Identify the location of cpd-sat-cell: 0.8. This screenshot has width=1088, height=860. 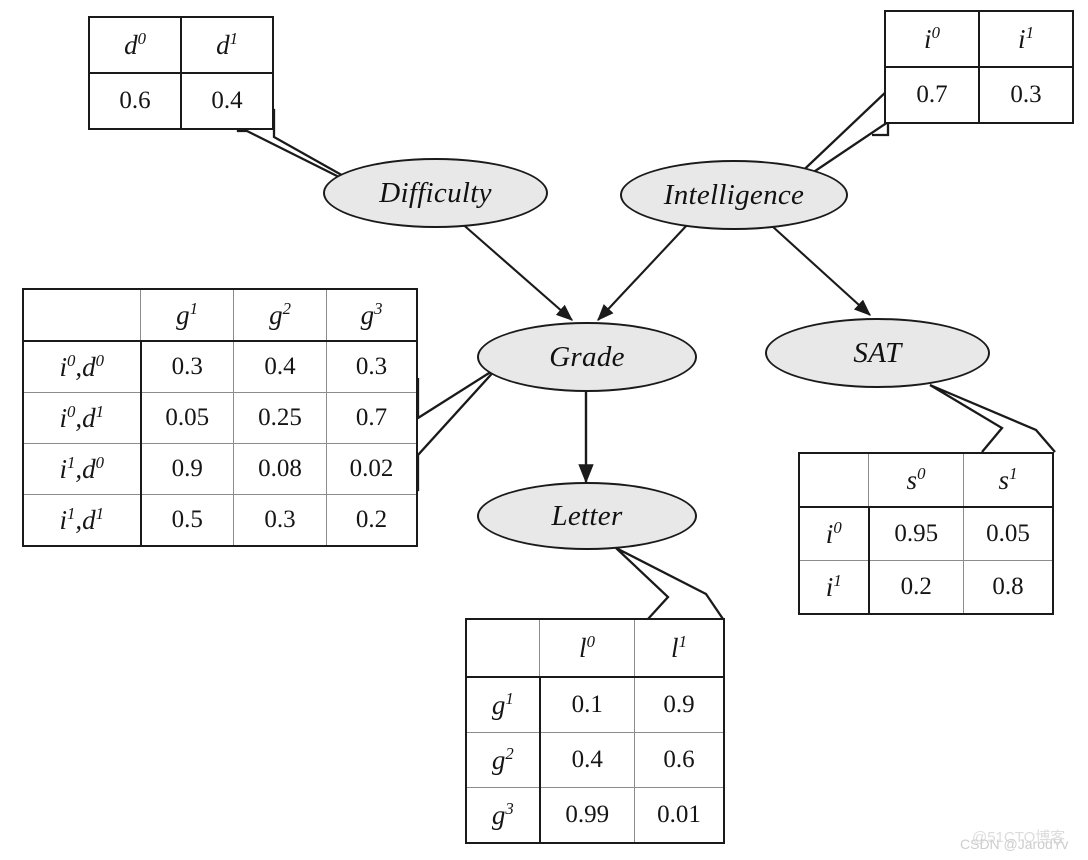
(1008, 587).